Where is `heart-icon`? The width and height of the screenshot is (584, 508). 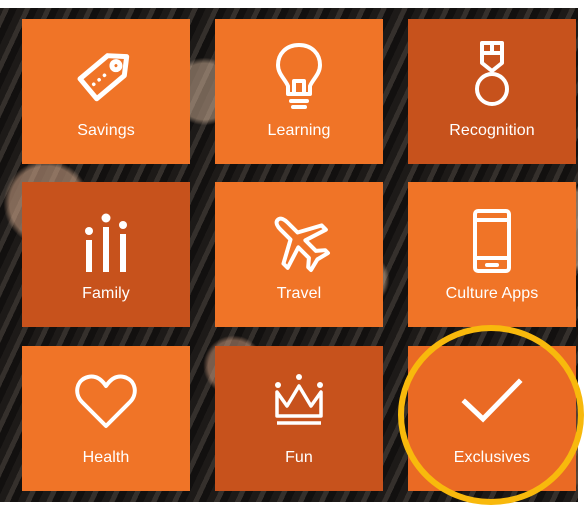
heart-icon is located at coordinates (106, 401).